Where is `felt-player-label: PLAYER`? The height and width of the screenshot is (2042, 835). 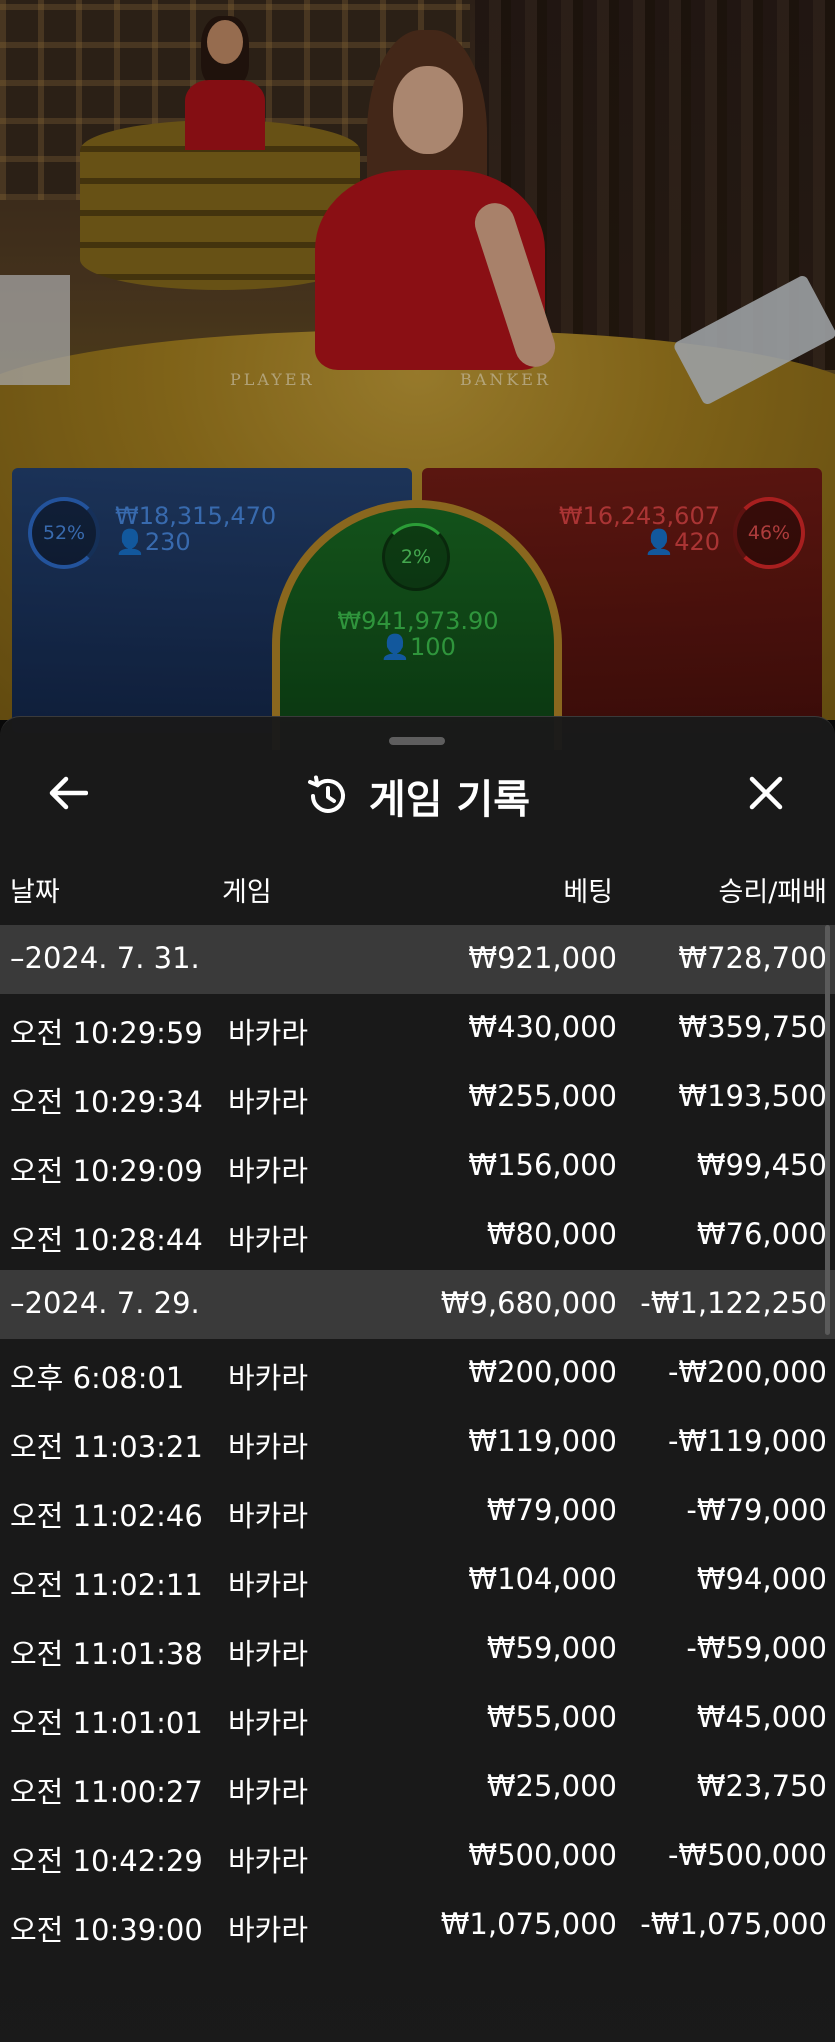
felt-player-label: PLAYER is located at coordinates (272, 379).